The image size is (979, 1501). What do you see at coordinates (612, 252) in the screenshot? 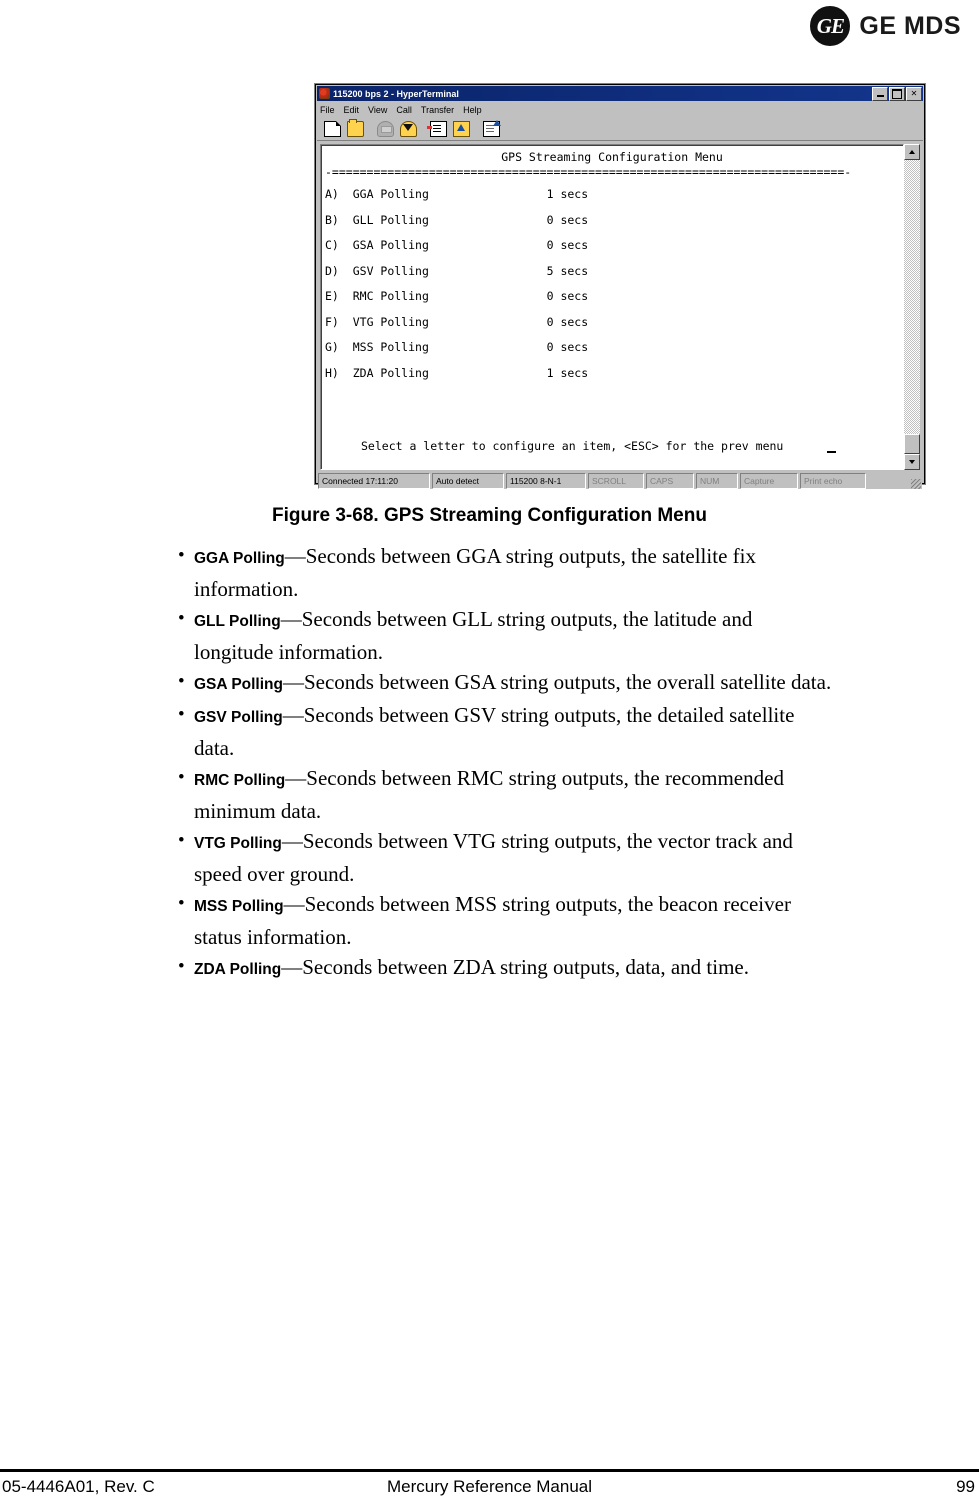
I see `terminal-menu-row: C) GSA Polling 0 secs` at bounding box center [612, 252].